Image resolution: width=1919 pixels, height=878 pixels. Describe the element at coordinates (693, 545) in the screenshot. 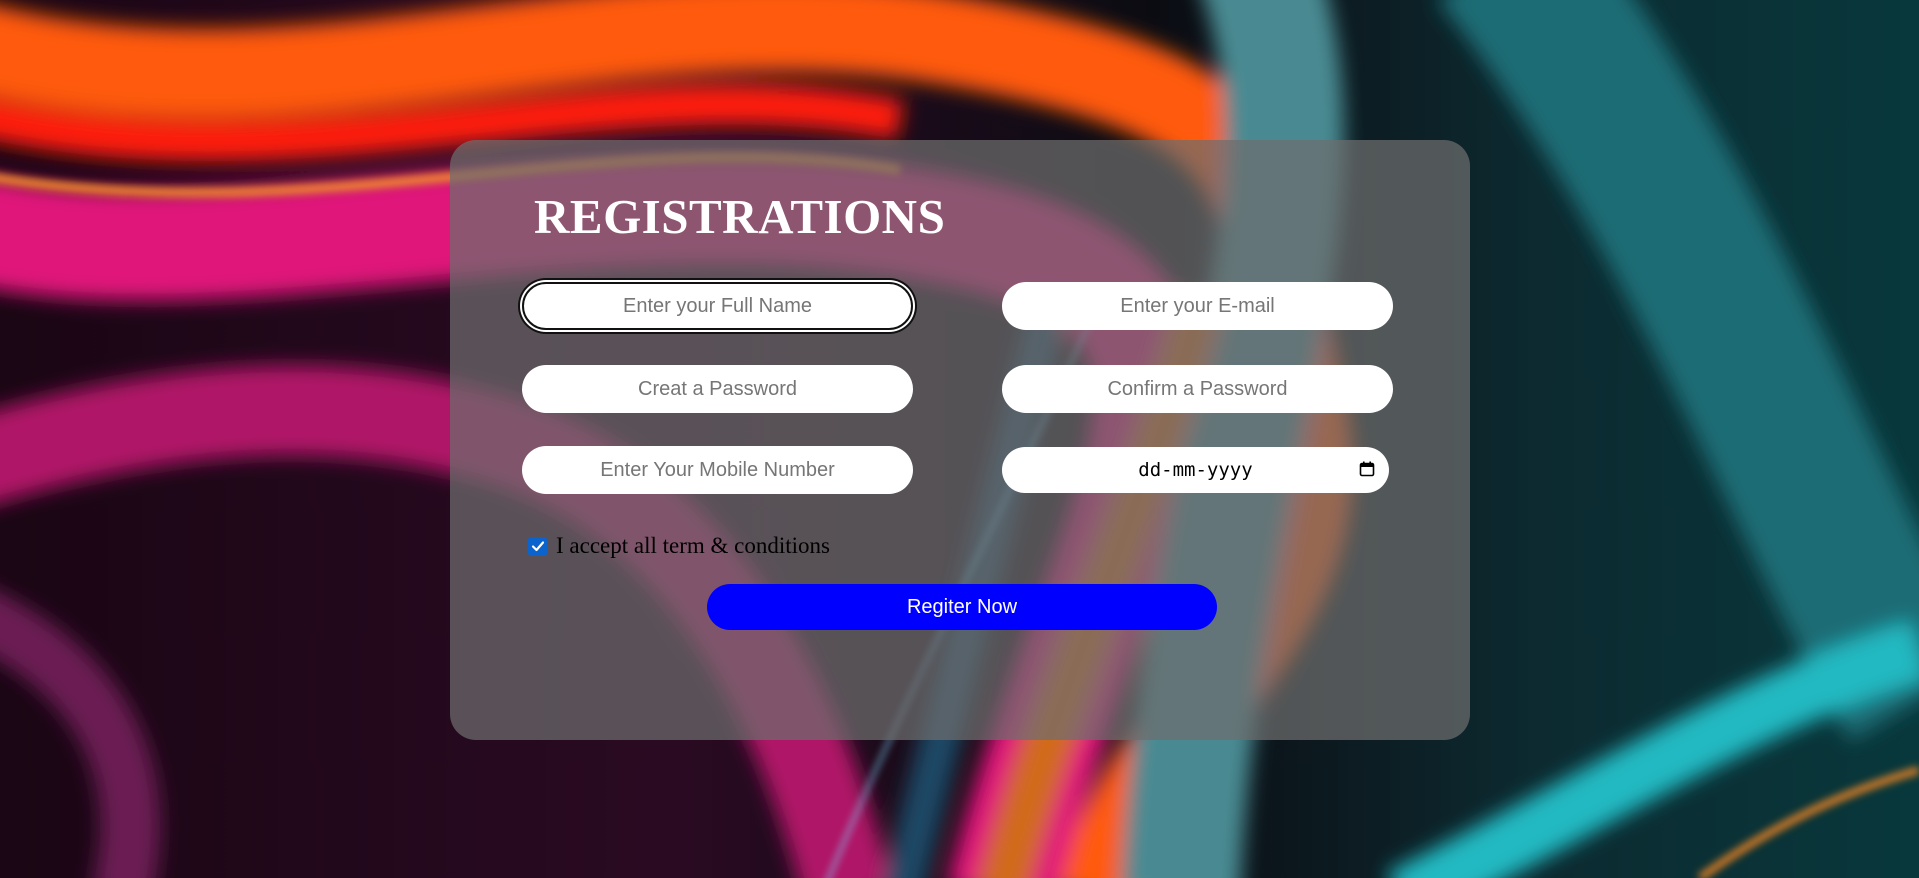

I see `terms-label: I accept all term & conditions` at that location.